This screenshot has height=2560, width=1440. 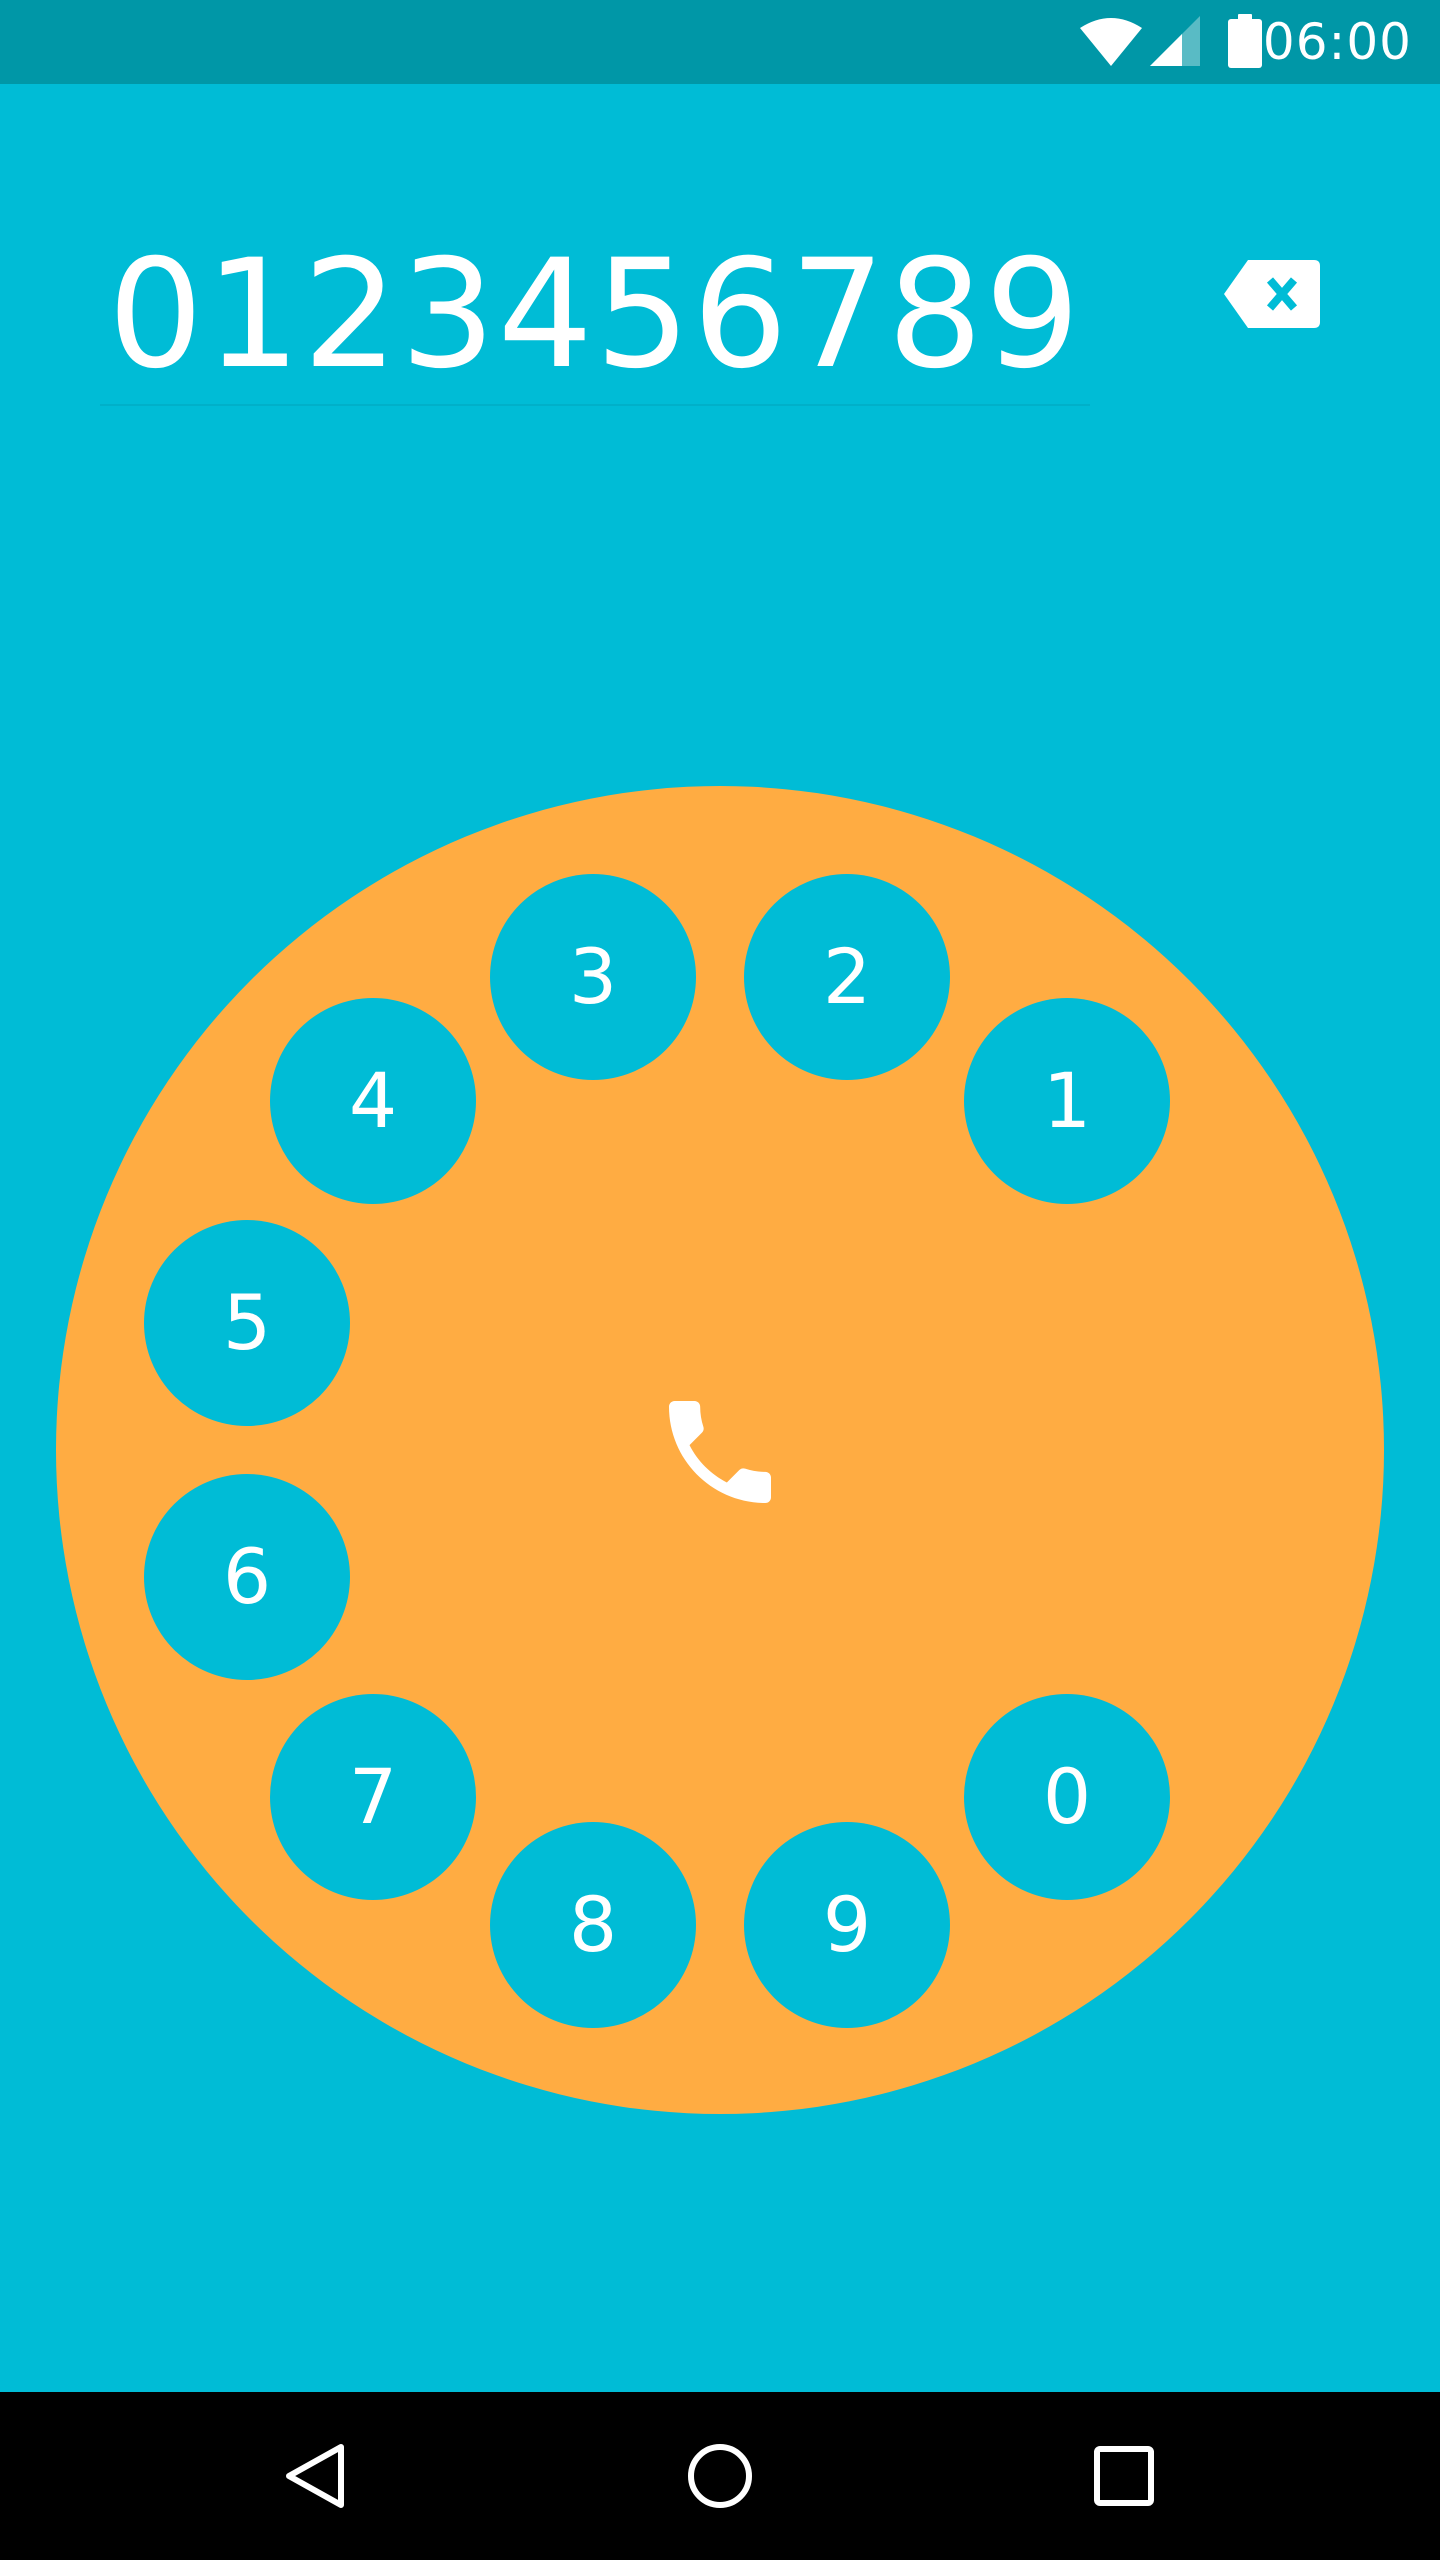 What do you see at coordinates (720, 42) in the screenshot?
I see `status-bar: 06:00` at bounding box center [720, 42].